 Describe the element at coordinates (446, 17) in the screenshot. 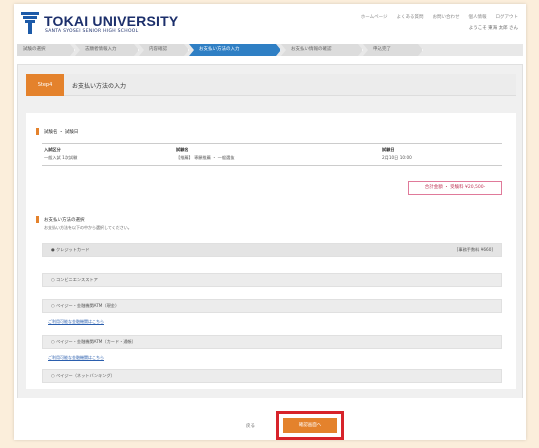

I see `header-link-contact: お問い合わせ` at that location.